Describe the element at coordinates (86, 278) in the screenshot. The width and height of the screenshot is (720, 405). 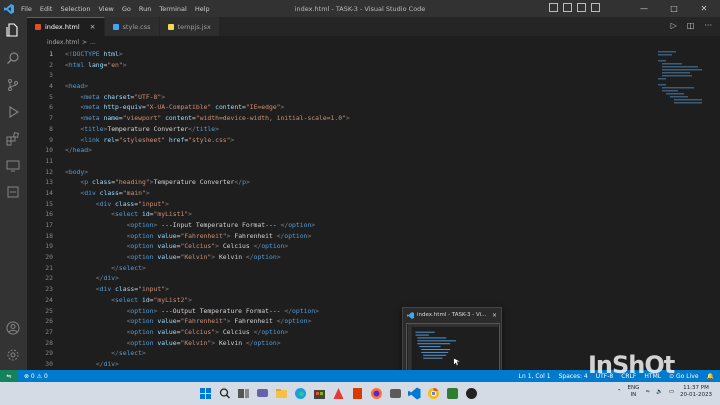
I see `line-content: </div>` at that location.